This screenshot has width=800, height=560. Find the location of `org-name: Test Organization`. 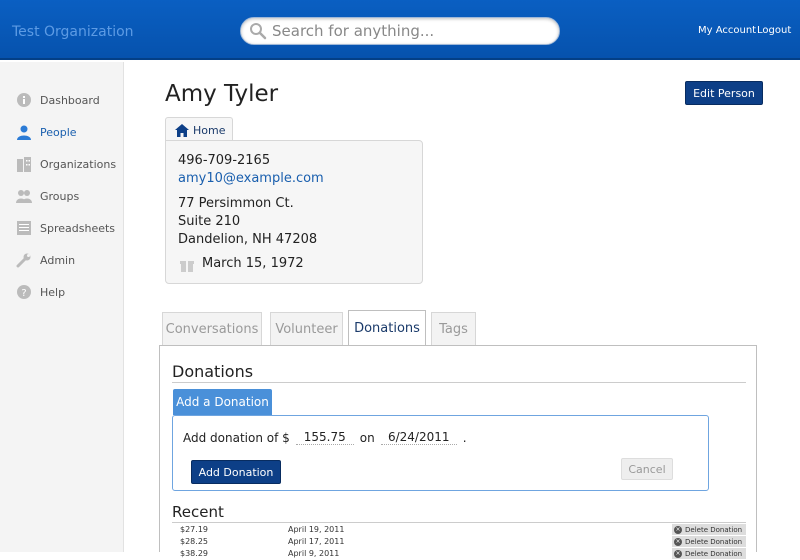

org-name: Test Organization is located at coordinates (73, 32).